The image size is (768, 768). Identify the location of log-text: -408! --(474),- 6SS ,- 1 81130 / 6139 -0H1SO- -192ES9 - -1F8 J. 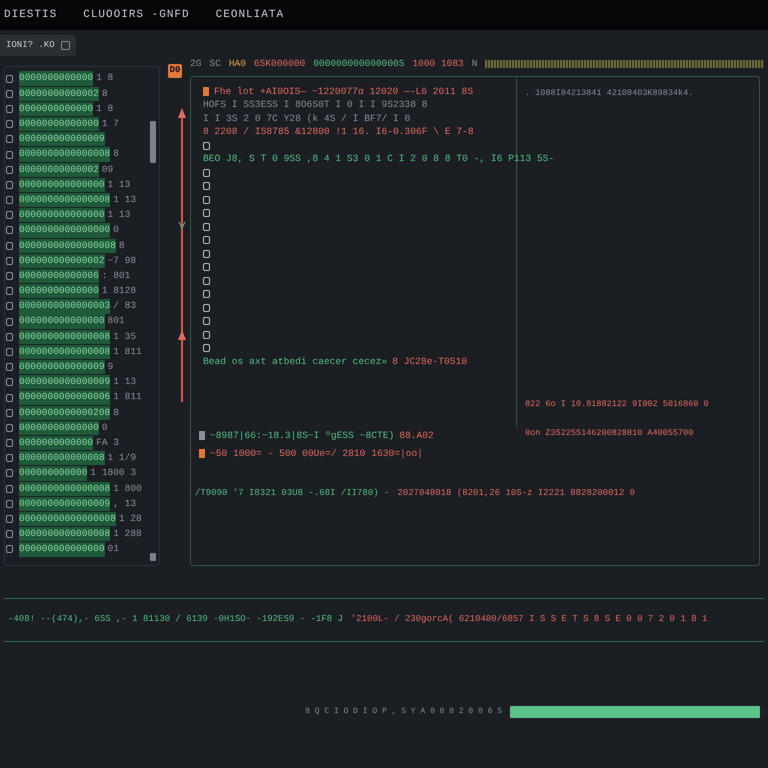
(175, 619).